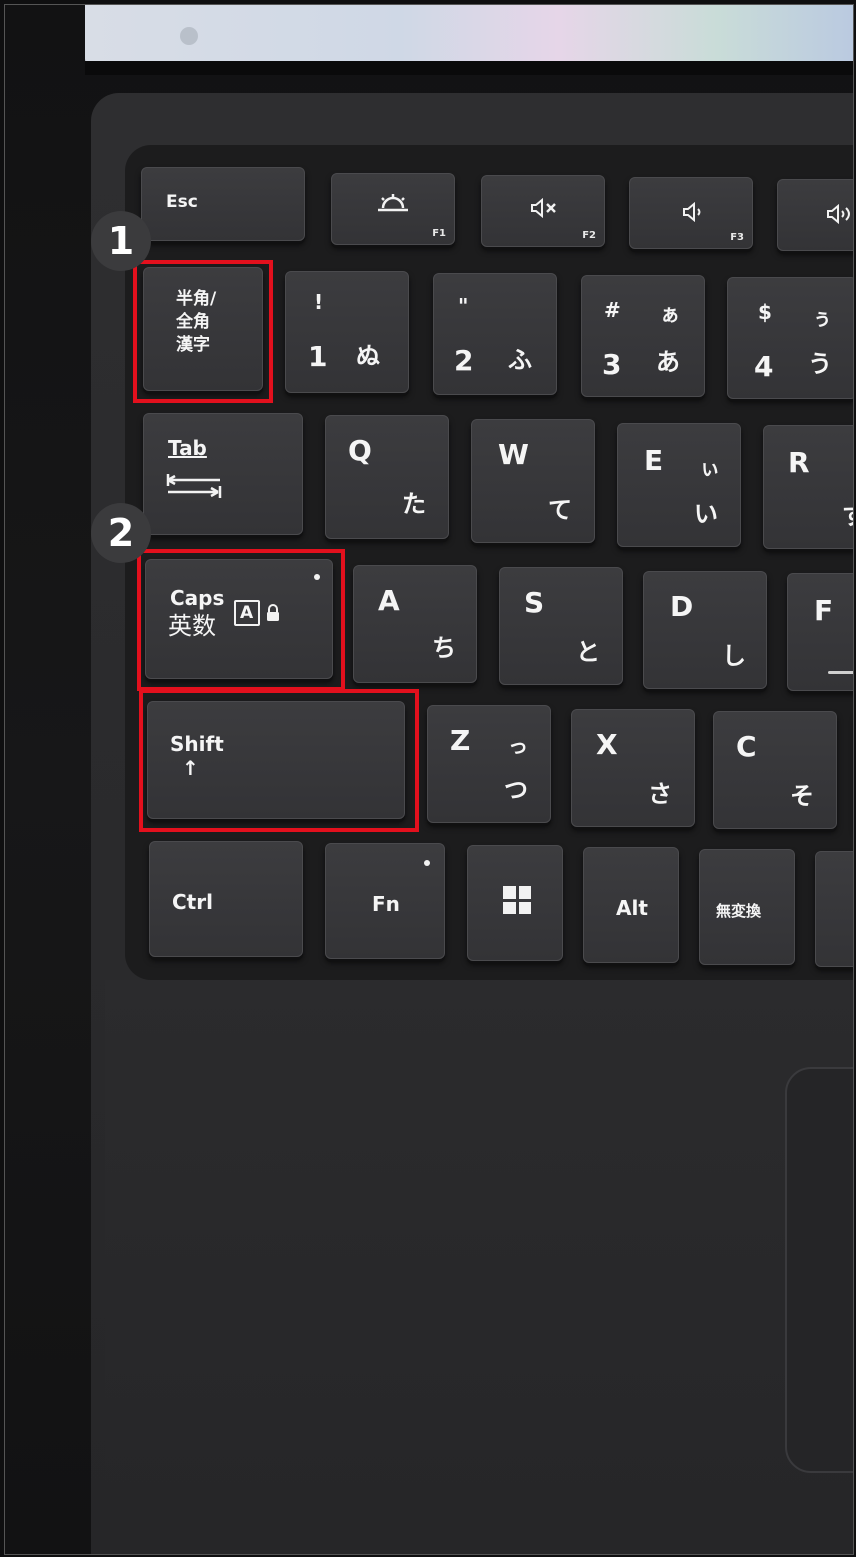 The height and width of the screenshot is (1557, 856). What do you see at coordinates (182, 202) in the screenshot?
I see `key-esc-label: Esc` at bounding box center [182, 202].